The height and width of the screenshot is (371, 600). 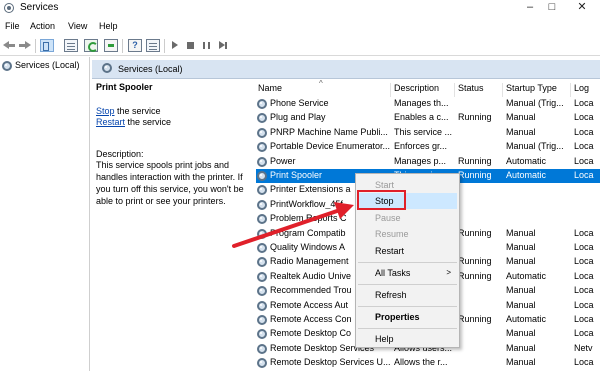 What do you see at coordinates (283, 160) in the screenshot?
I see `cell-name: Power` at bounding box center [283, 160].